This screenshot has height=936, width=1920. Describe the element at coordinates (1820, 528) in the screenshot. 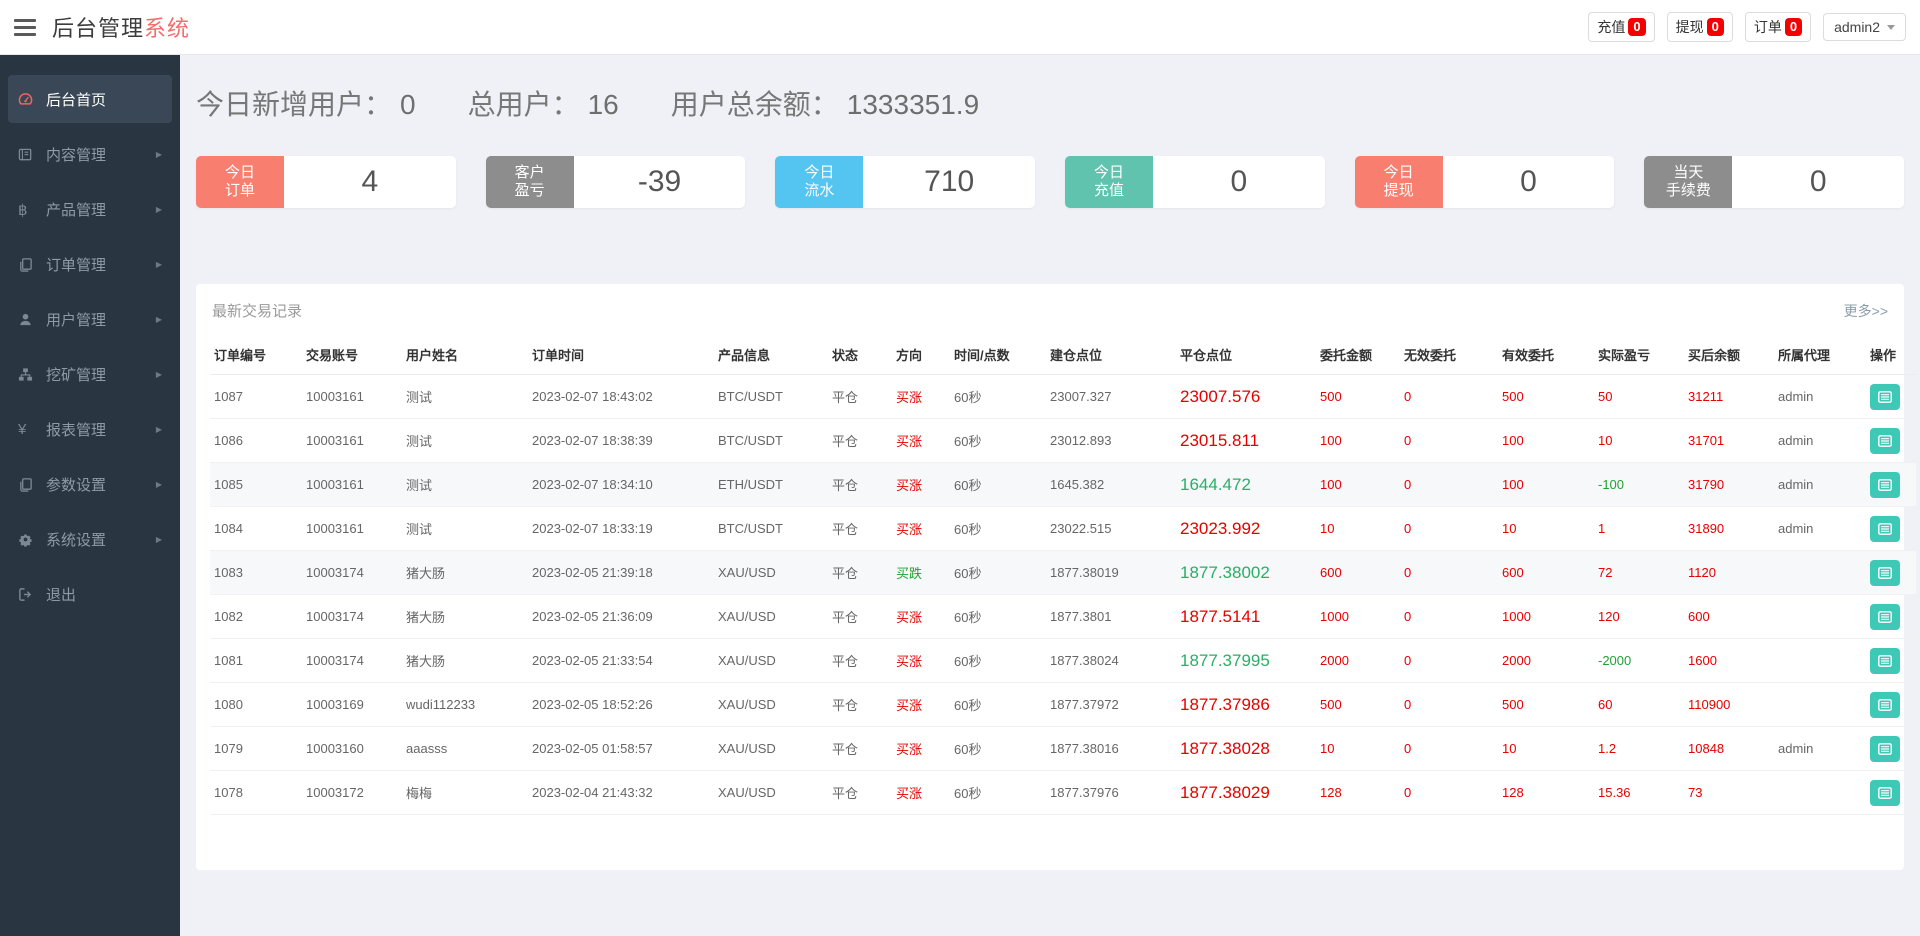

I see `cell-agent: admin` at that location.